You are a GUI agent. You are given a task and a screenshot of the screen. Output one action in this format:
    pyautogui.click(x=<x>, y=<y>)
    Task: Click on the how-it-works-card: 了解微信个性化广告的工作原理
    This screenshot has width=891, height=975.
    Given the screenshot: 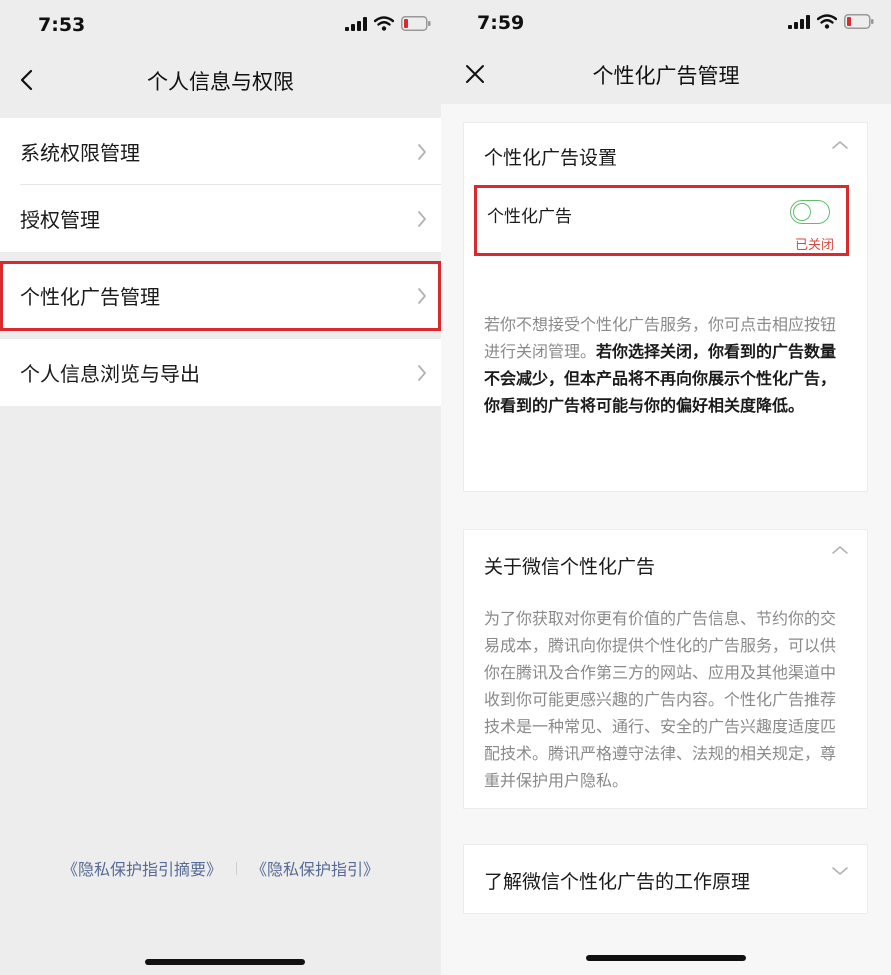 What is the action you would take?
    pyautogui.click(x=665, y=879)
    